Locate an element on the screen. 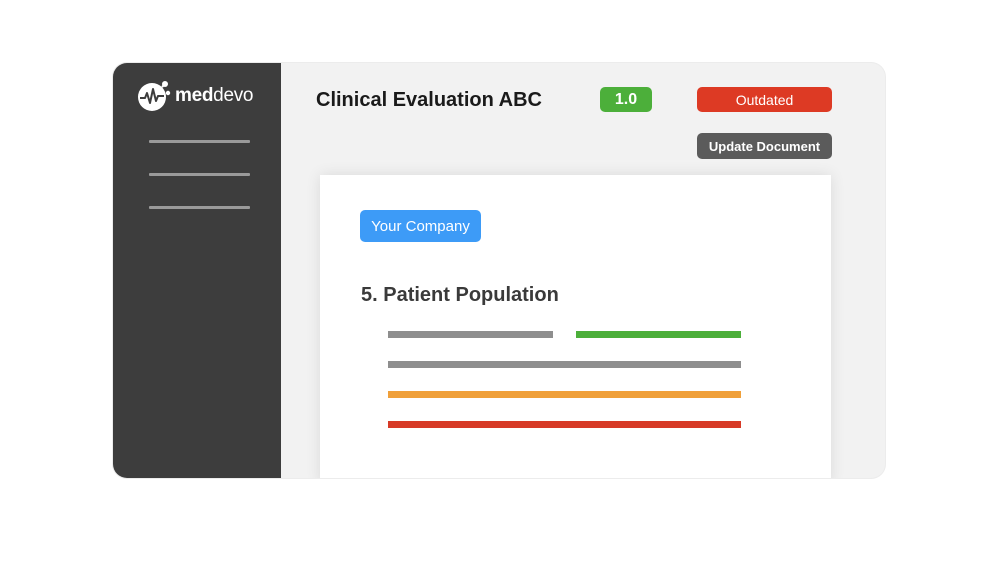  logo-text-bold: med is located at coordinates (194, 95).